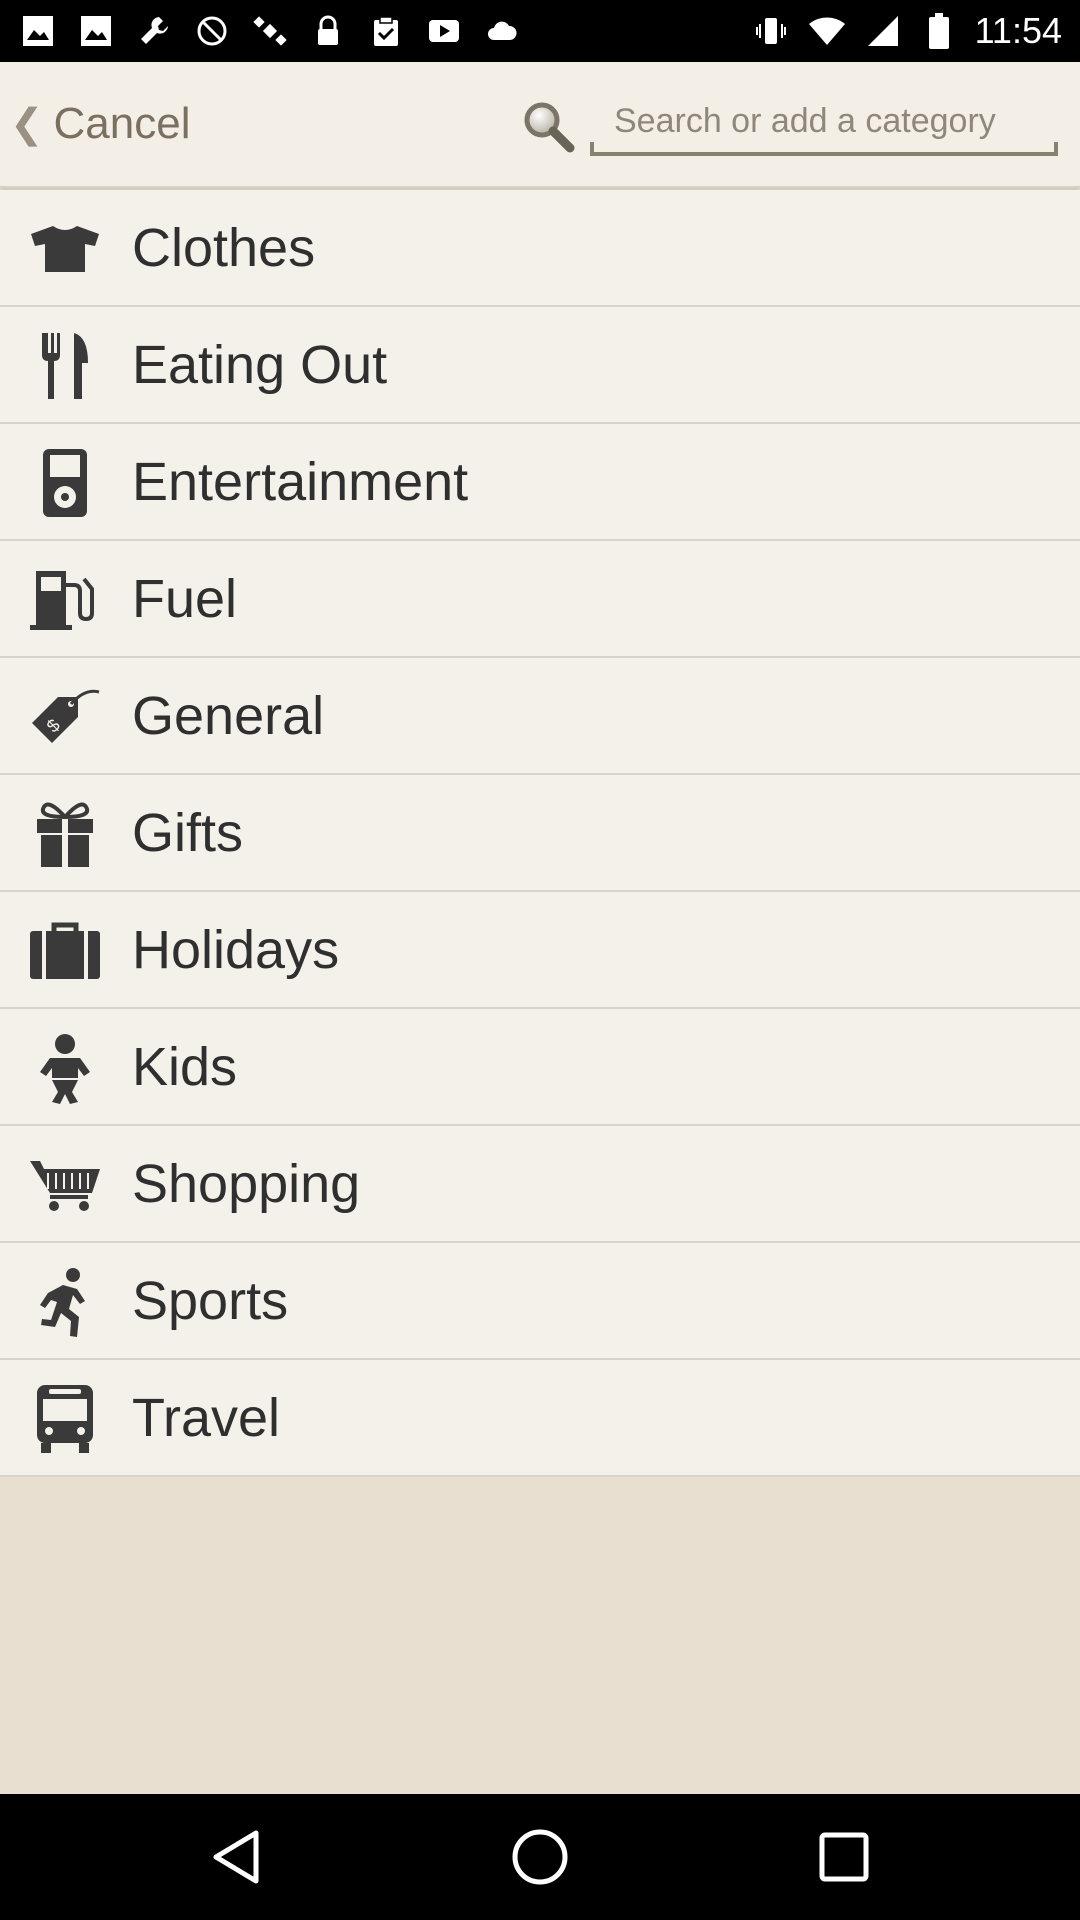  I want to click on search-input, so click(824, 121).